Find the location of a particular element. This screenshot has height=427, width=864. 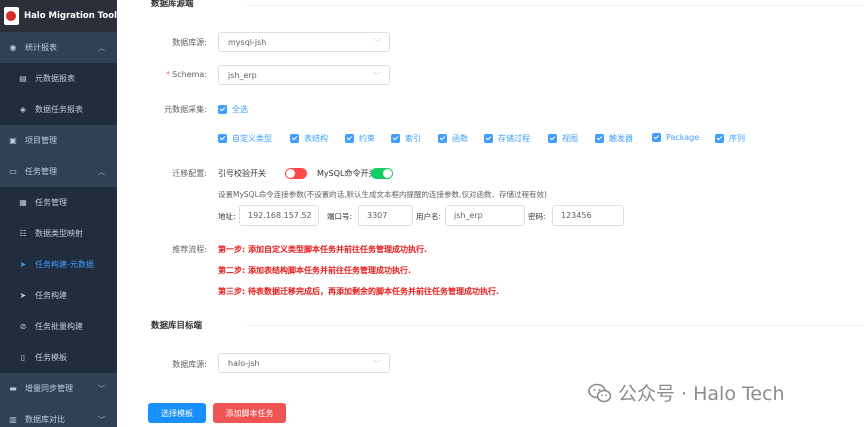

report-icon: ◈ is located at coordinates (23, 109).